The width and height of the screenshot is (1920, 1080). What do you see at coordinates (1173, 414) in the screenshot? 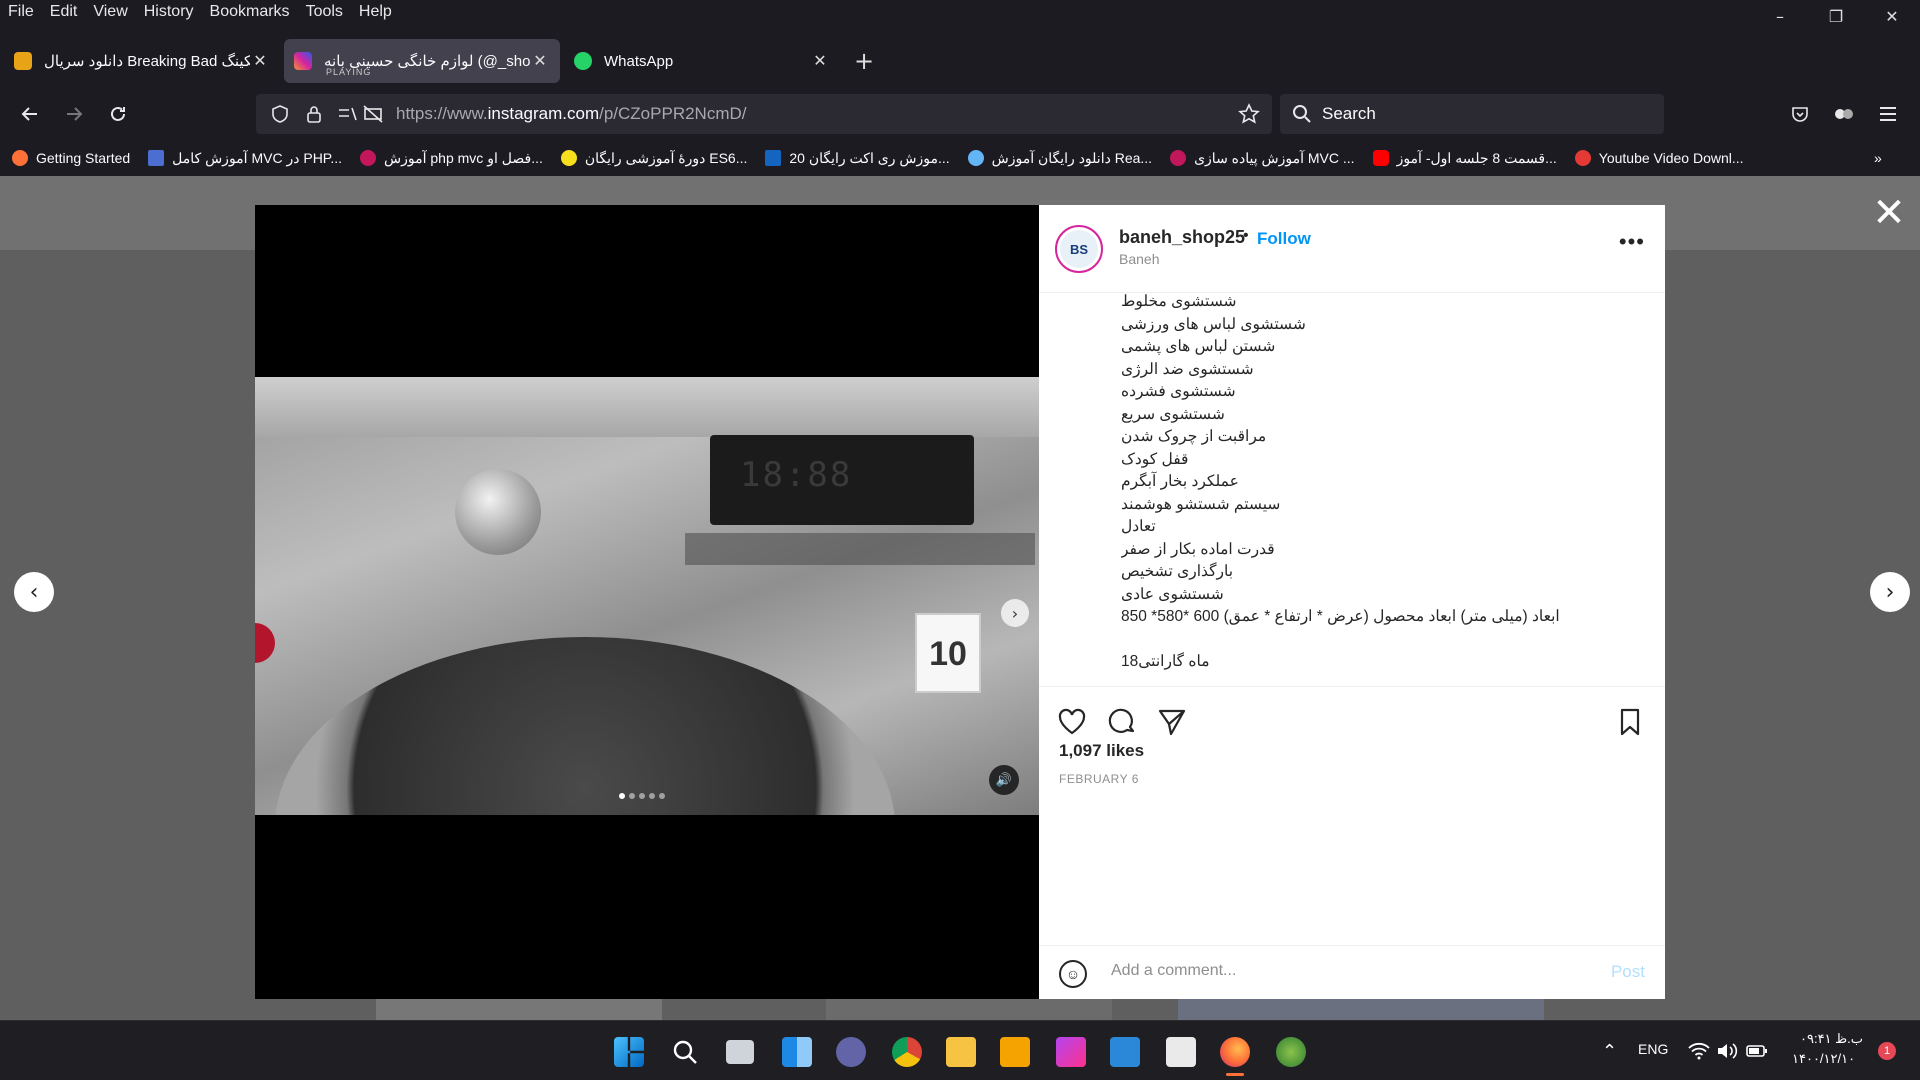
I see `caption-line: شستشوی سریع` at bounding box center [1173, 414].